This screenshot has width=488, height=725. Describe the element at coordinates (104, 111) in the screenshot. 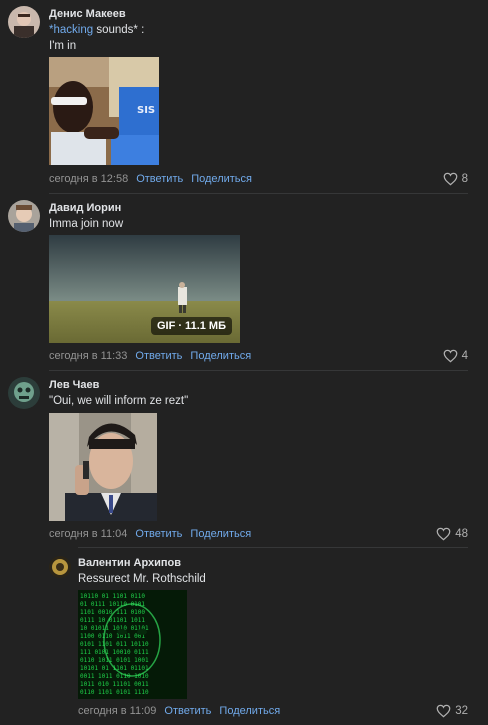

I see `comment-image: SIS` at that location.